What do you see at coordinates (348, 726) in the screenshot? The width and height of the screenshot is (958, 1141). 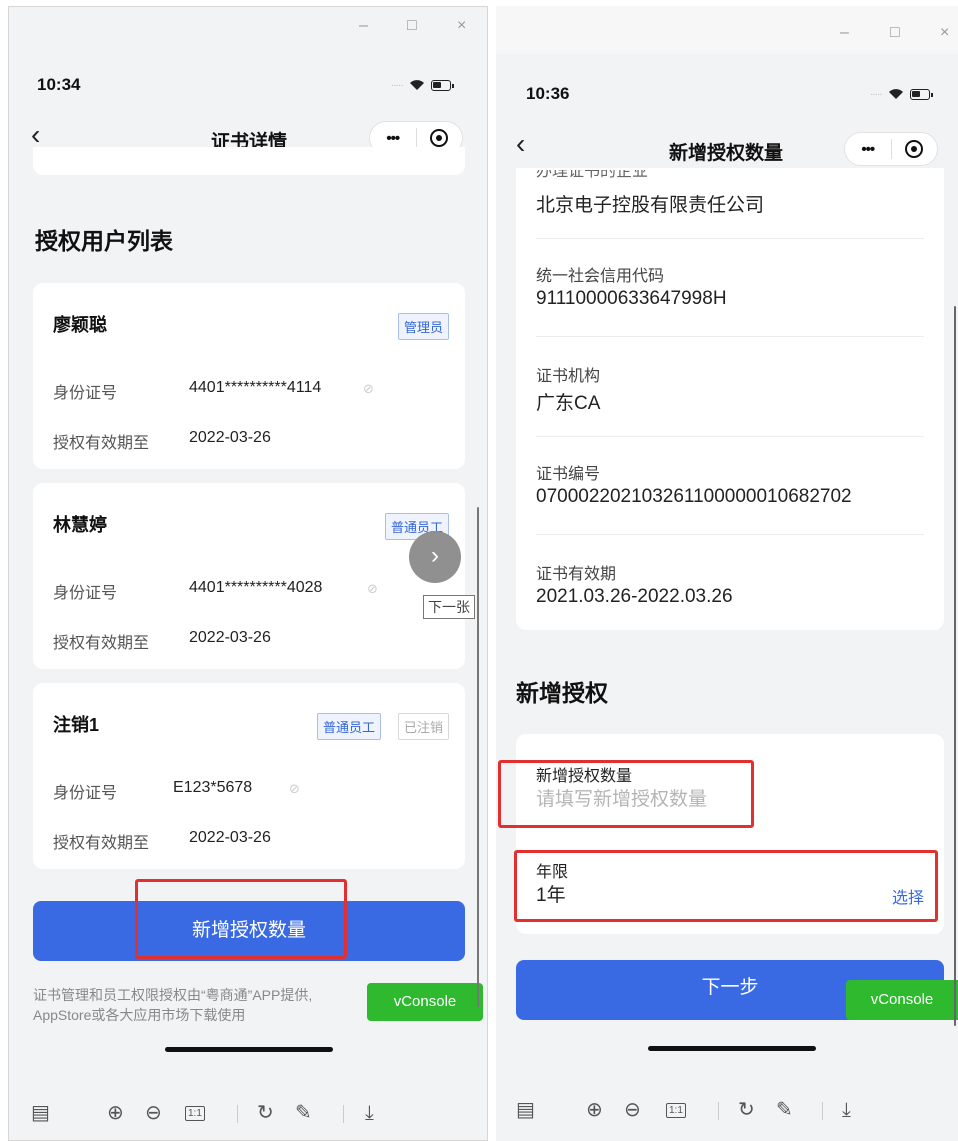 I see `role-tag: 普通员工` at bounding box center [348, 726].